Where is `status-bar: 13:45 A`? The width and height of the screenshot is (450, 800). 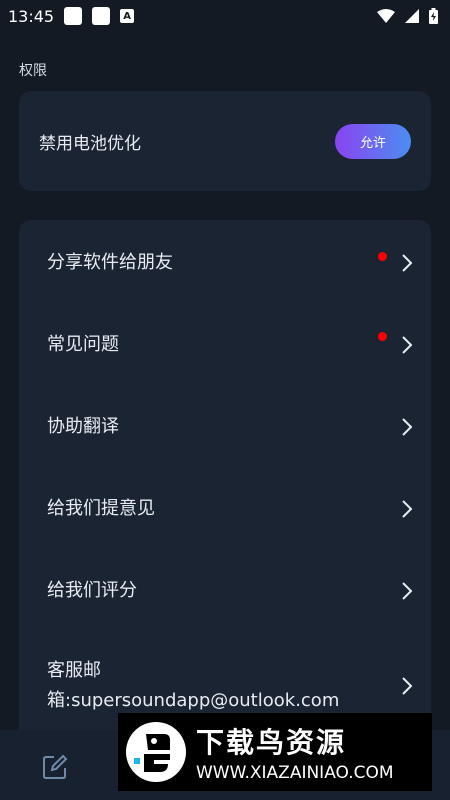 status-bar: 13:45 A is located at coordinates (225, 16).